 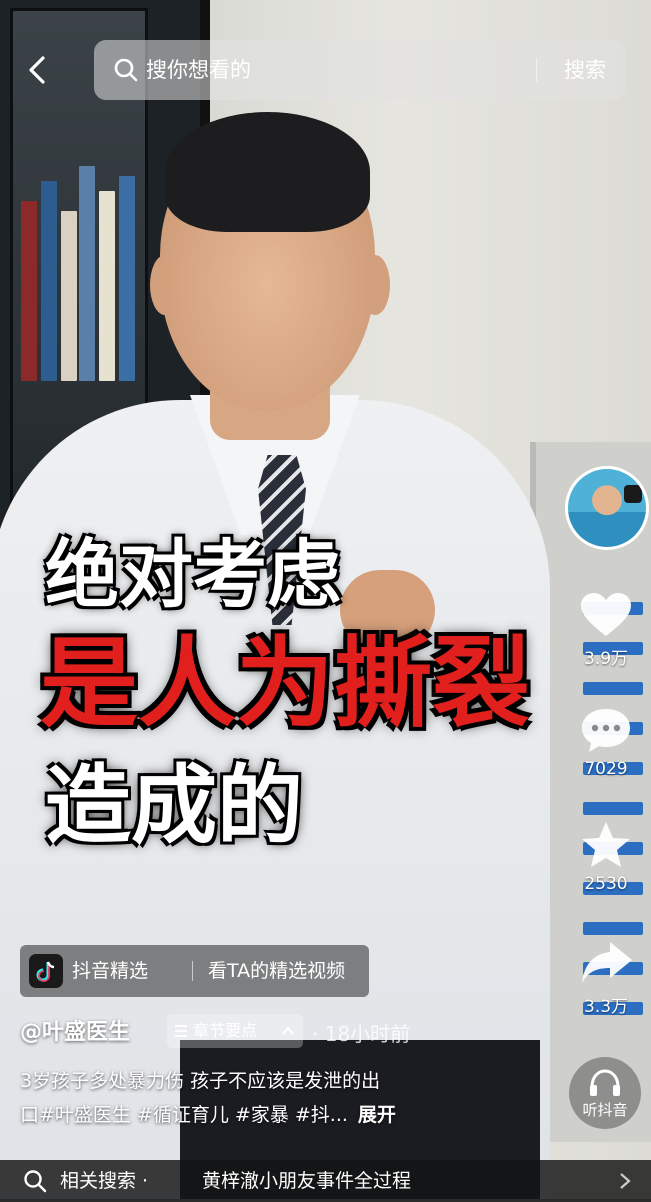 I want to click on favorite-count: 2530, so click(x=606, y=884).